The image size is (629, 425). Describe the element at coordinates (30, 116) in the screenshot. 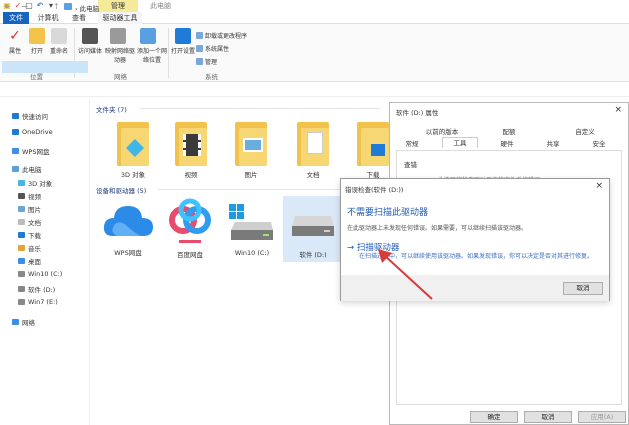

I see `sidebar-item-quick-access: 快速访问` at that location.